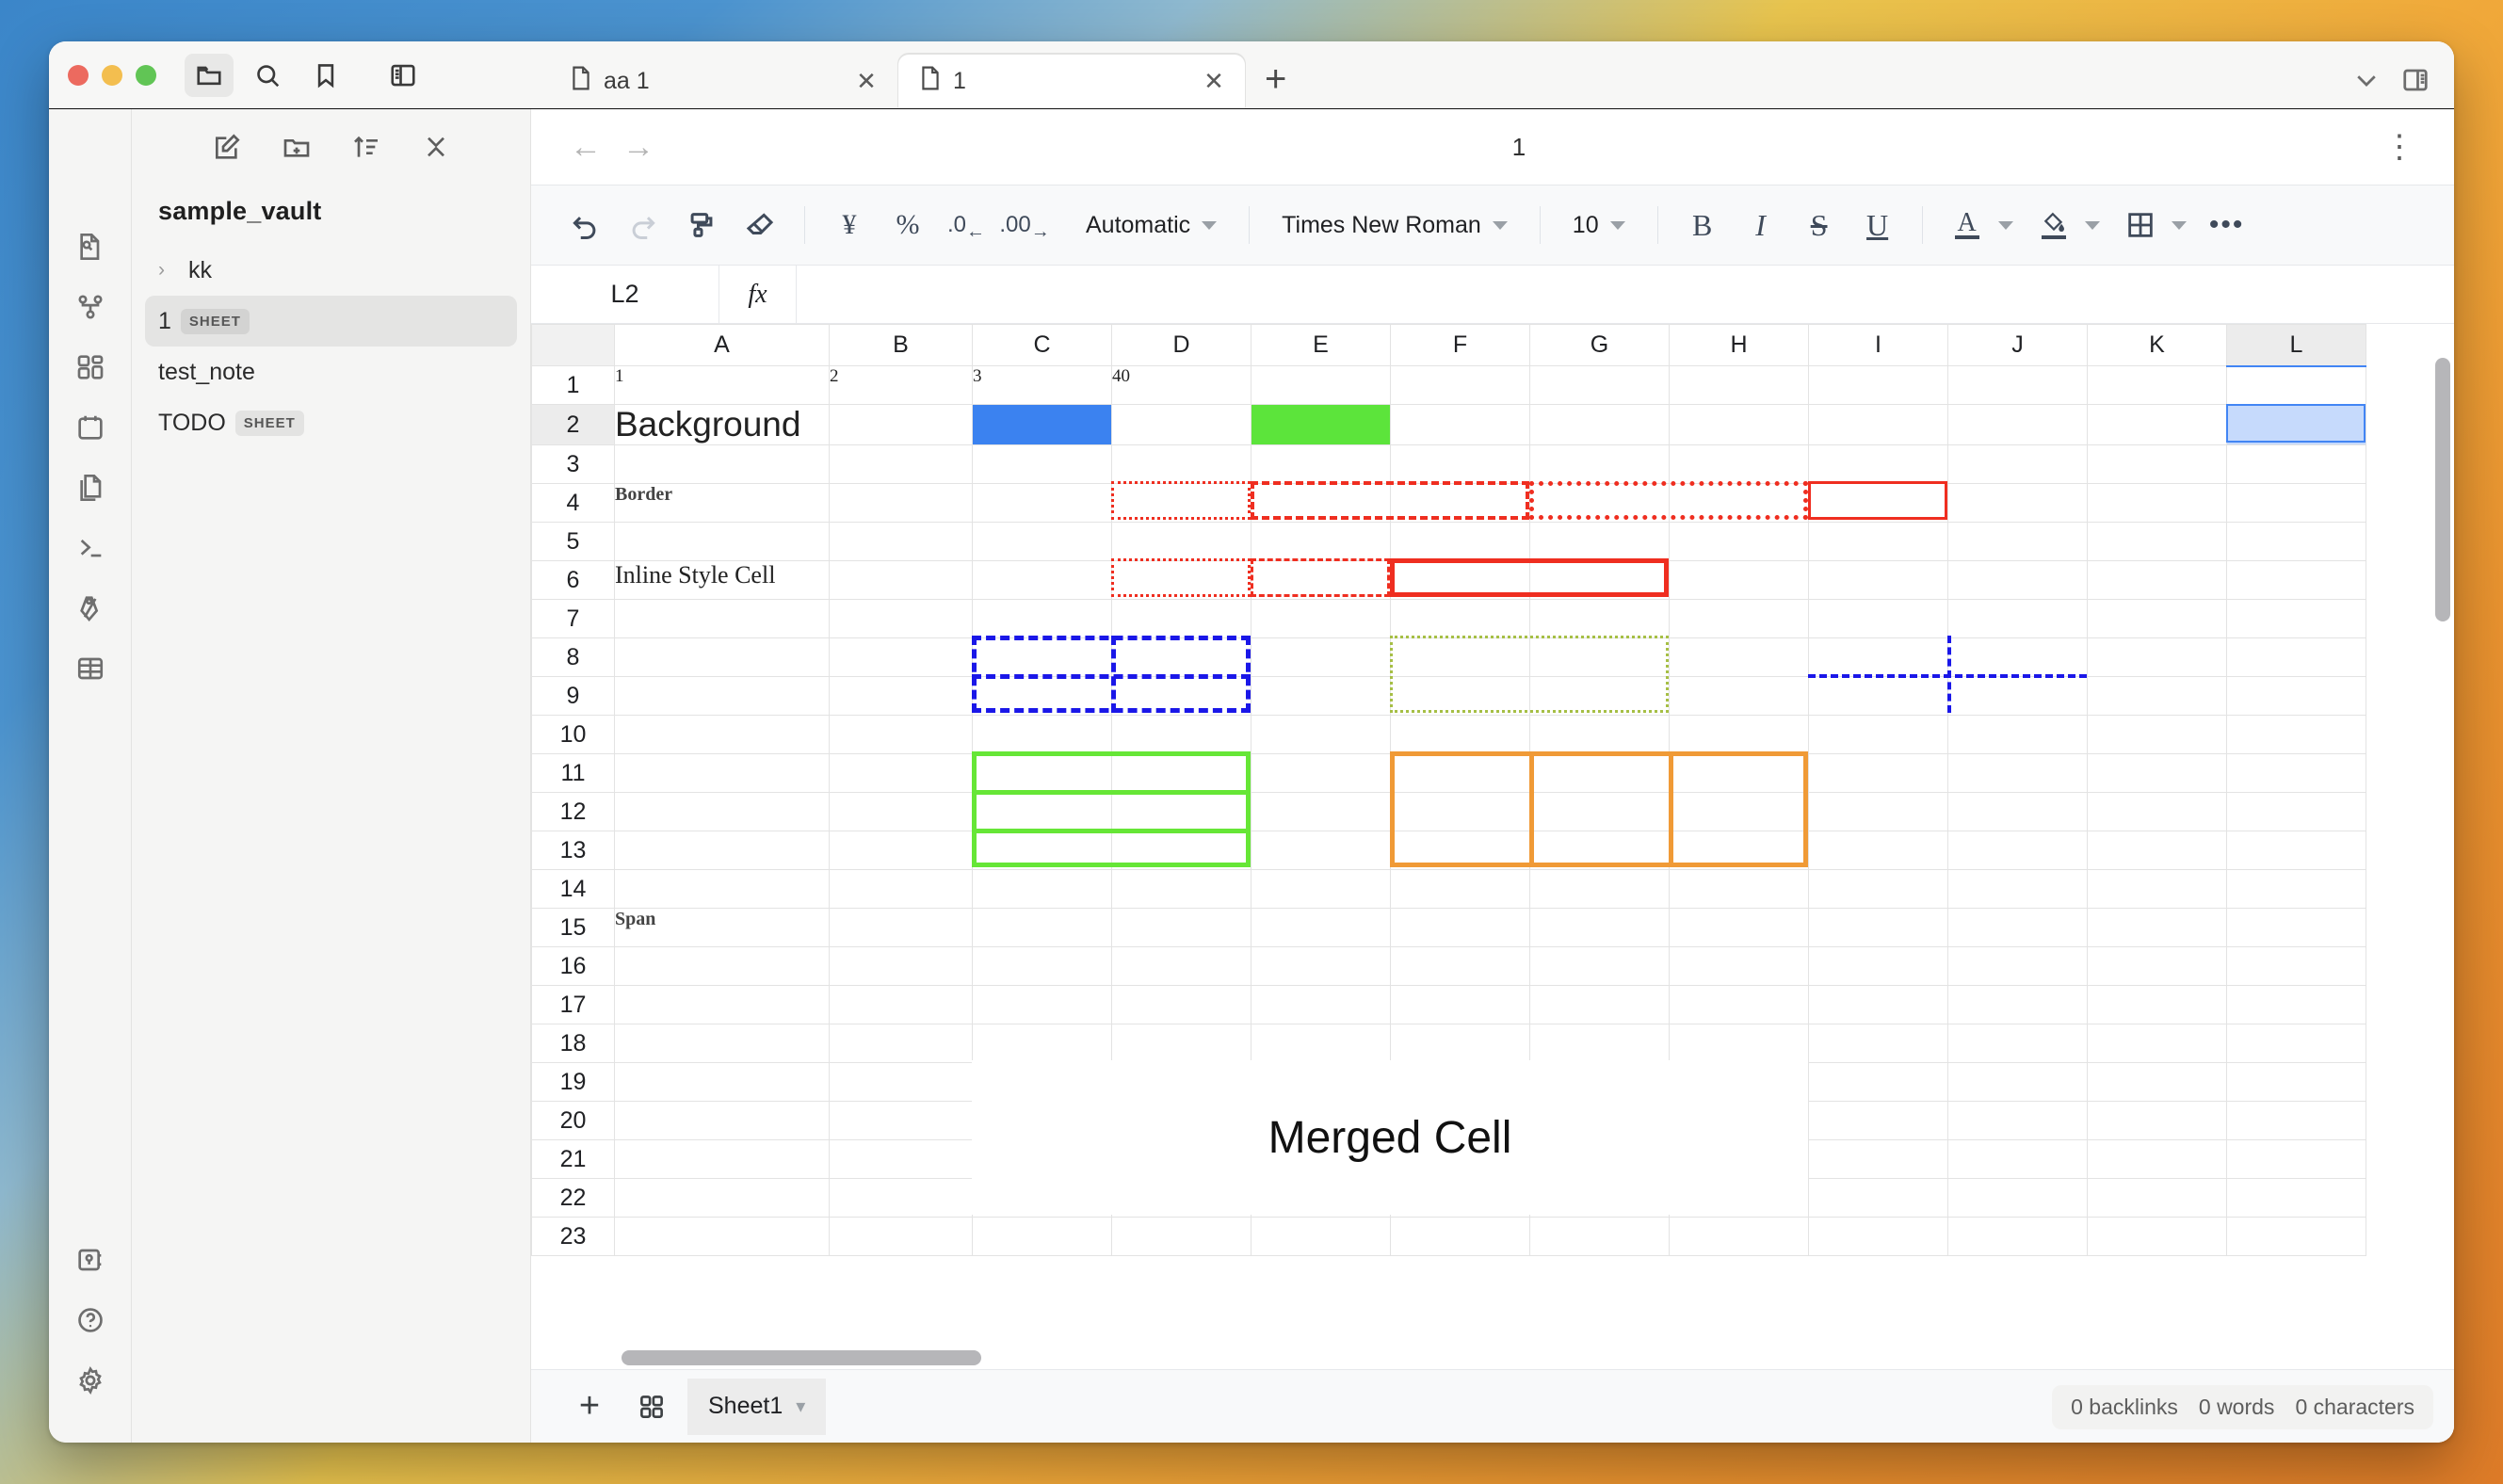 The image size is (2503, 1484). I want to click on cell-E23, so click(1321, 1237).